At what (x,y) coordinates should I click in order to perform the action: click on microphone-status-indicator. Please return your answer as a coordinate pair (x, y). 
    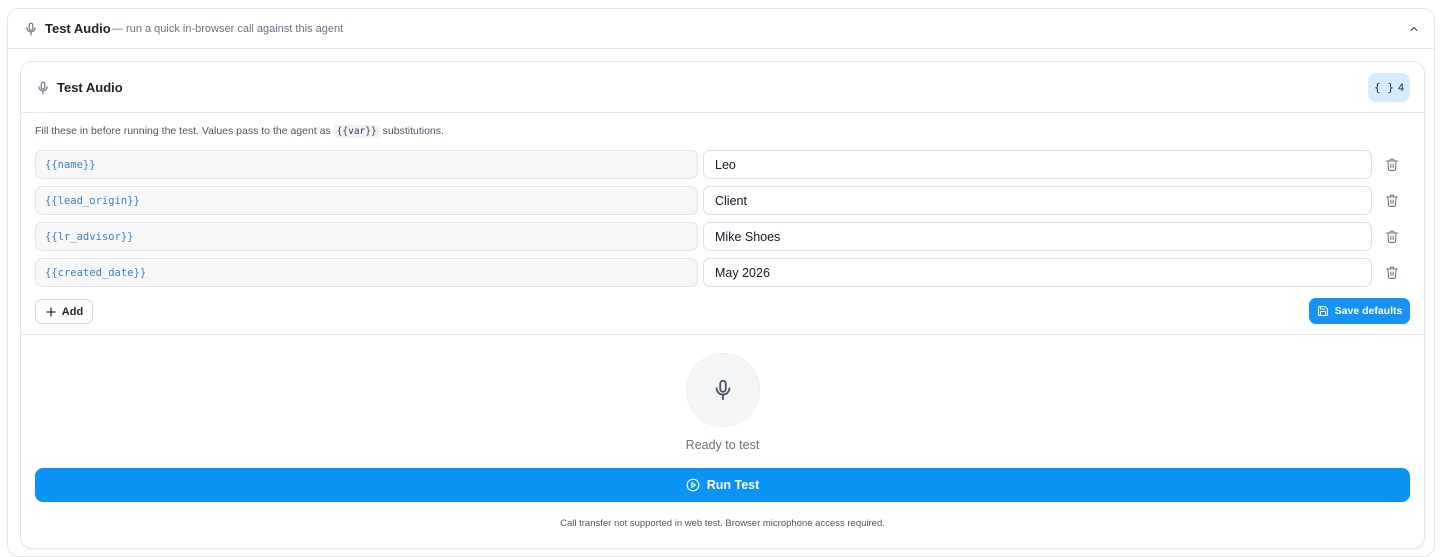
    Looking at the image, I should click on (723, 390).